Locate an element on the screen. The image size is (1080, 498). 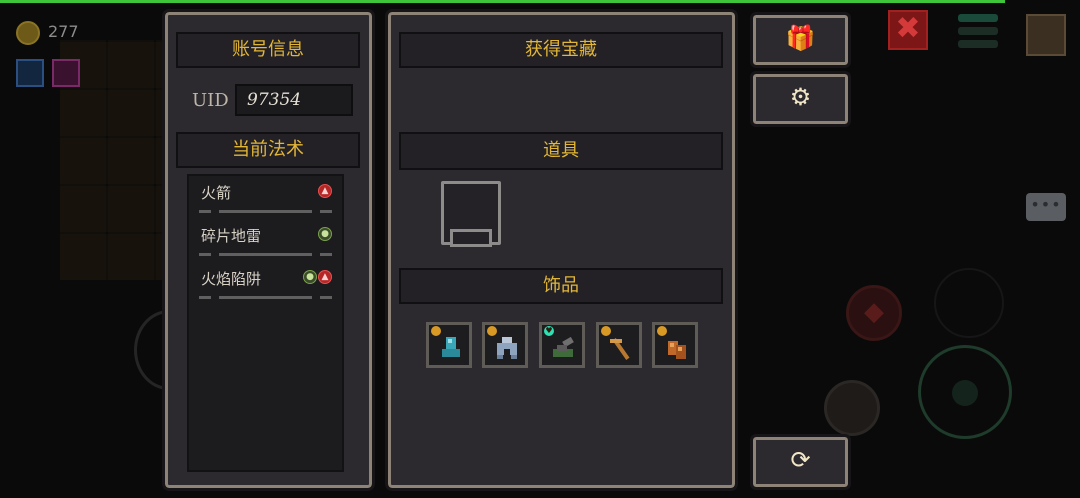
item-slot-tab is located at coordinates (471, 238).